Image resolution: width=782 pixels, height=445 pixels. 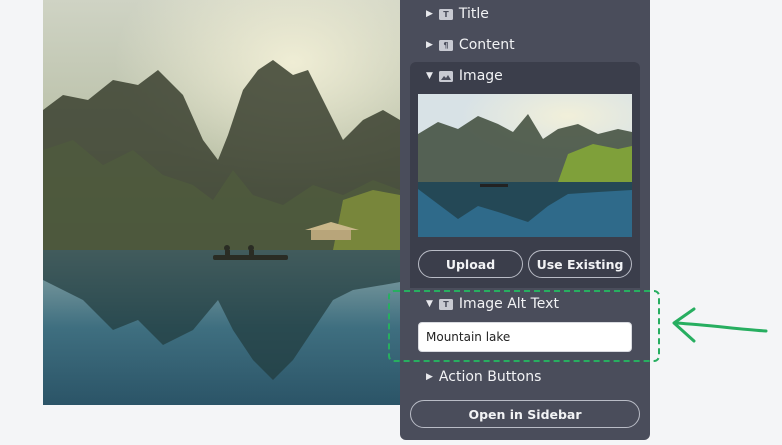 I want to click on upload-button: Upload, so click(x=470, y=264).